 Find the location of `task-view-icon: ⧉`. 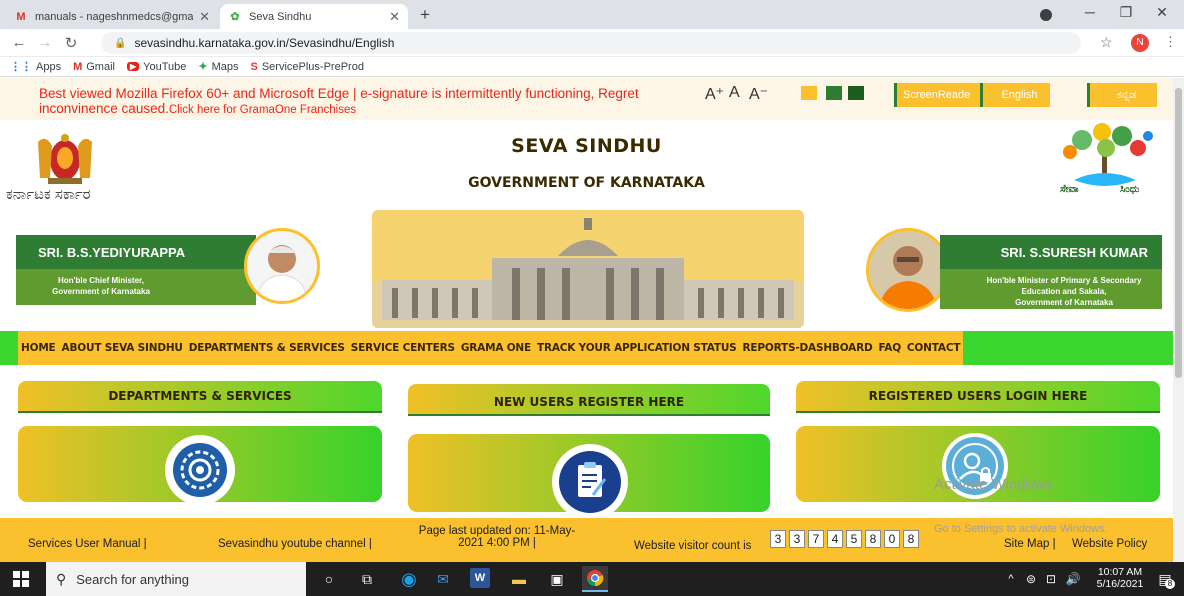

task-view-icon: ⧉ is located at coordinates (367, 579).